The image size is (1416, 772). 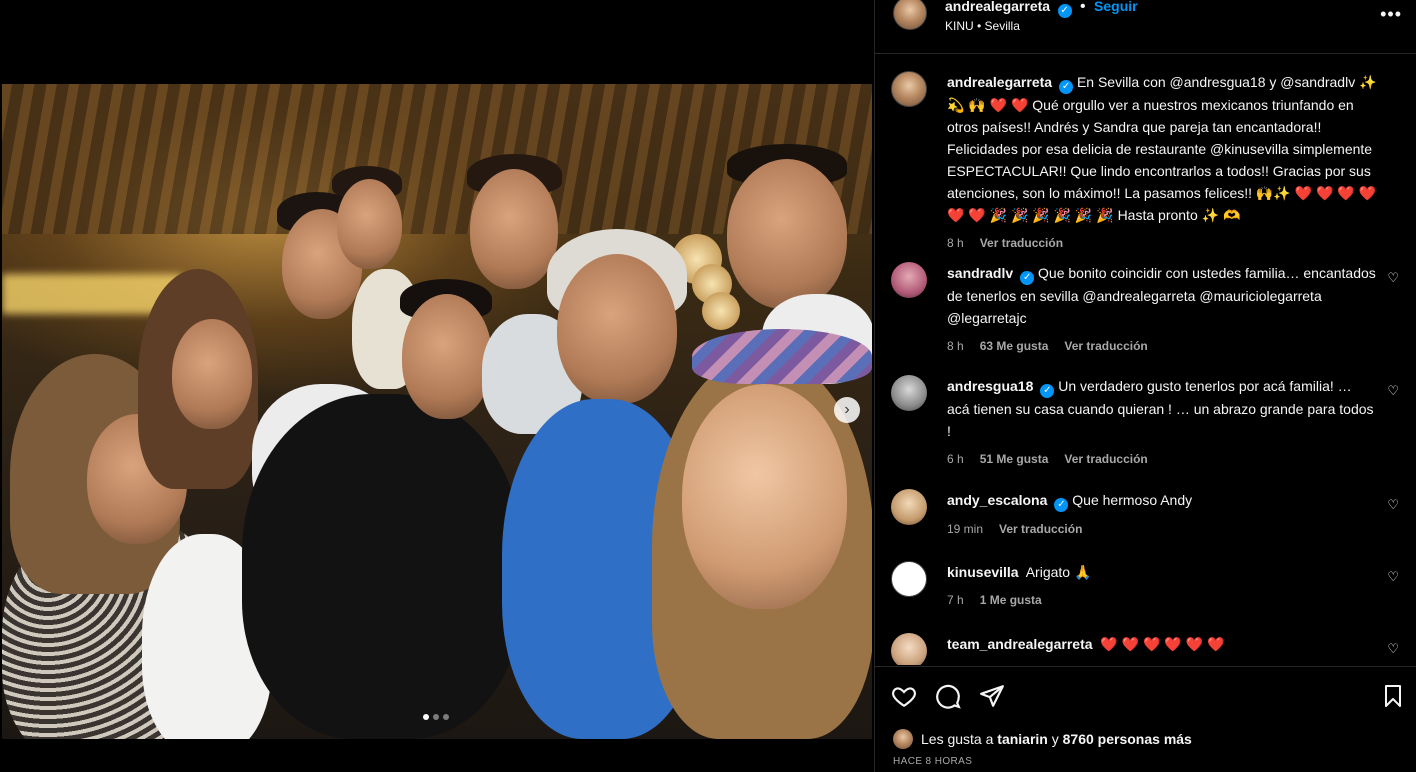 What do you see at coordinates (948, 698) in the screenshot?
I see `comment-icon` at bounding box center [948, 698].